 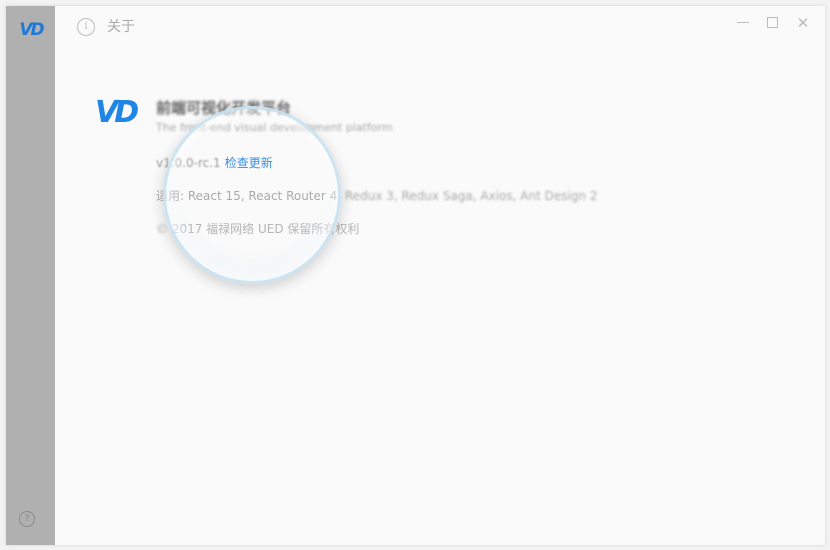 What do you see at coordinates (265, 229) in the screenshot?
I see `copyright-text: 2017 福禄网络 UED 保留所有权利` at bounding box center [265, 229].